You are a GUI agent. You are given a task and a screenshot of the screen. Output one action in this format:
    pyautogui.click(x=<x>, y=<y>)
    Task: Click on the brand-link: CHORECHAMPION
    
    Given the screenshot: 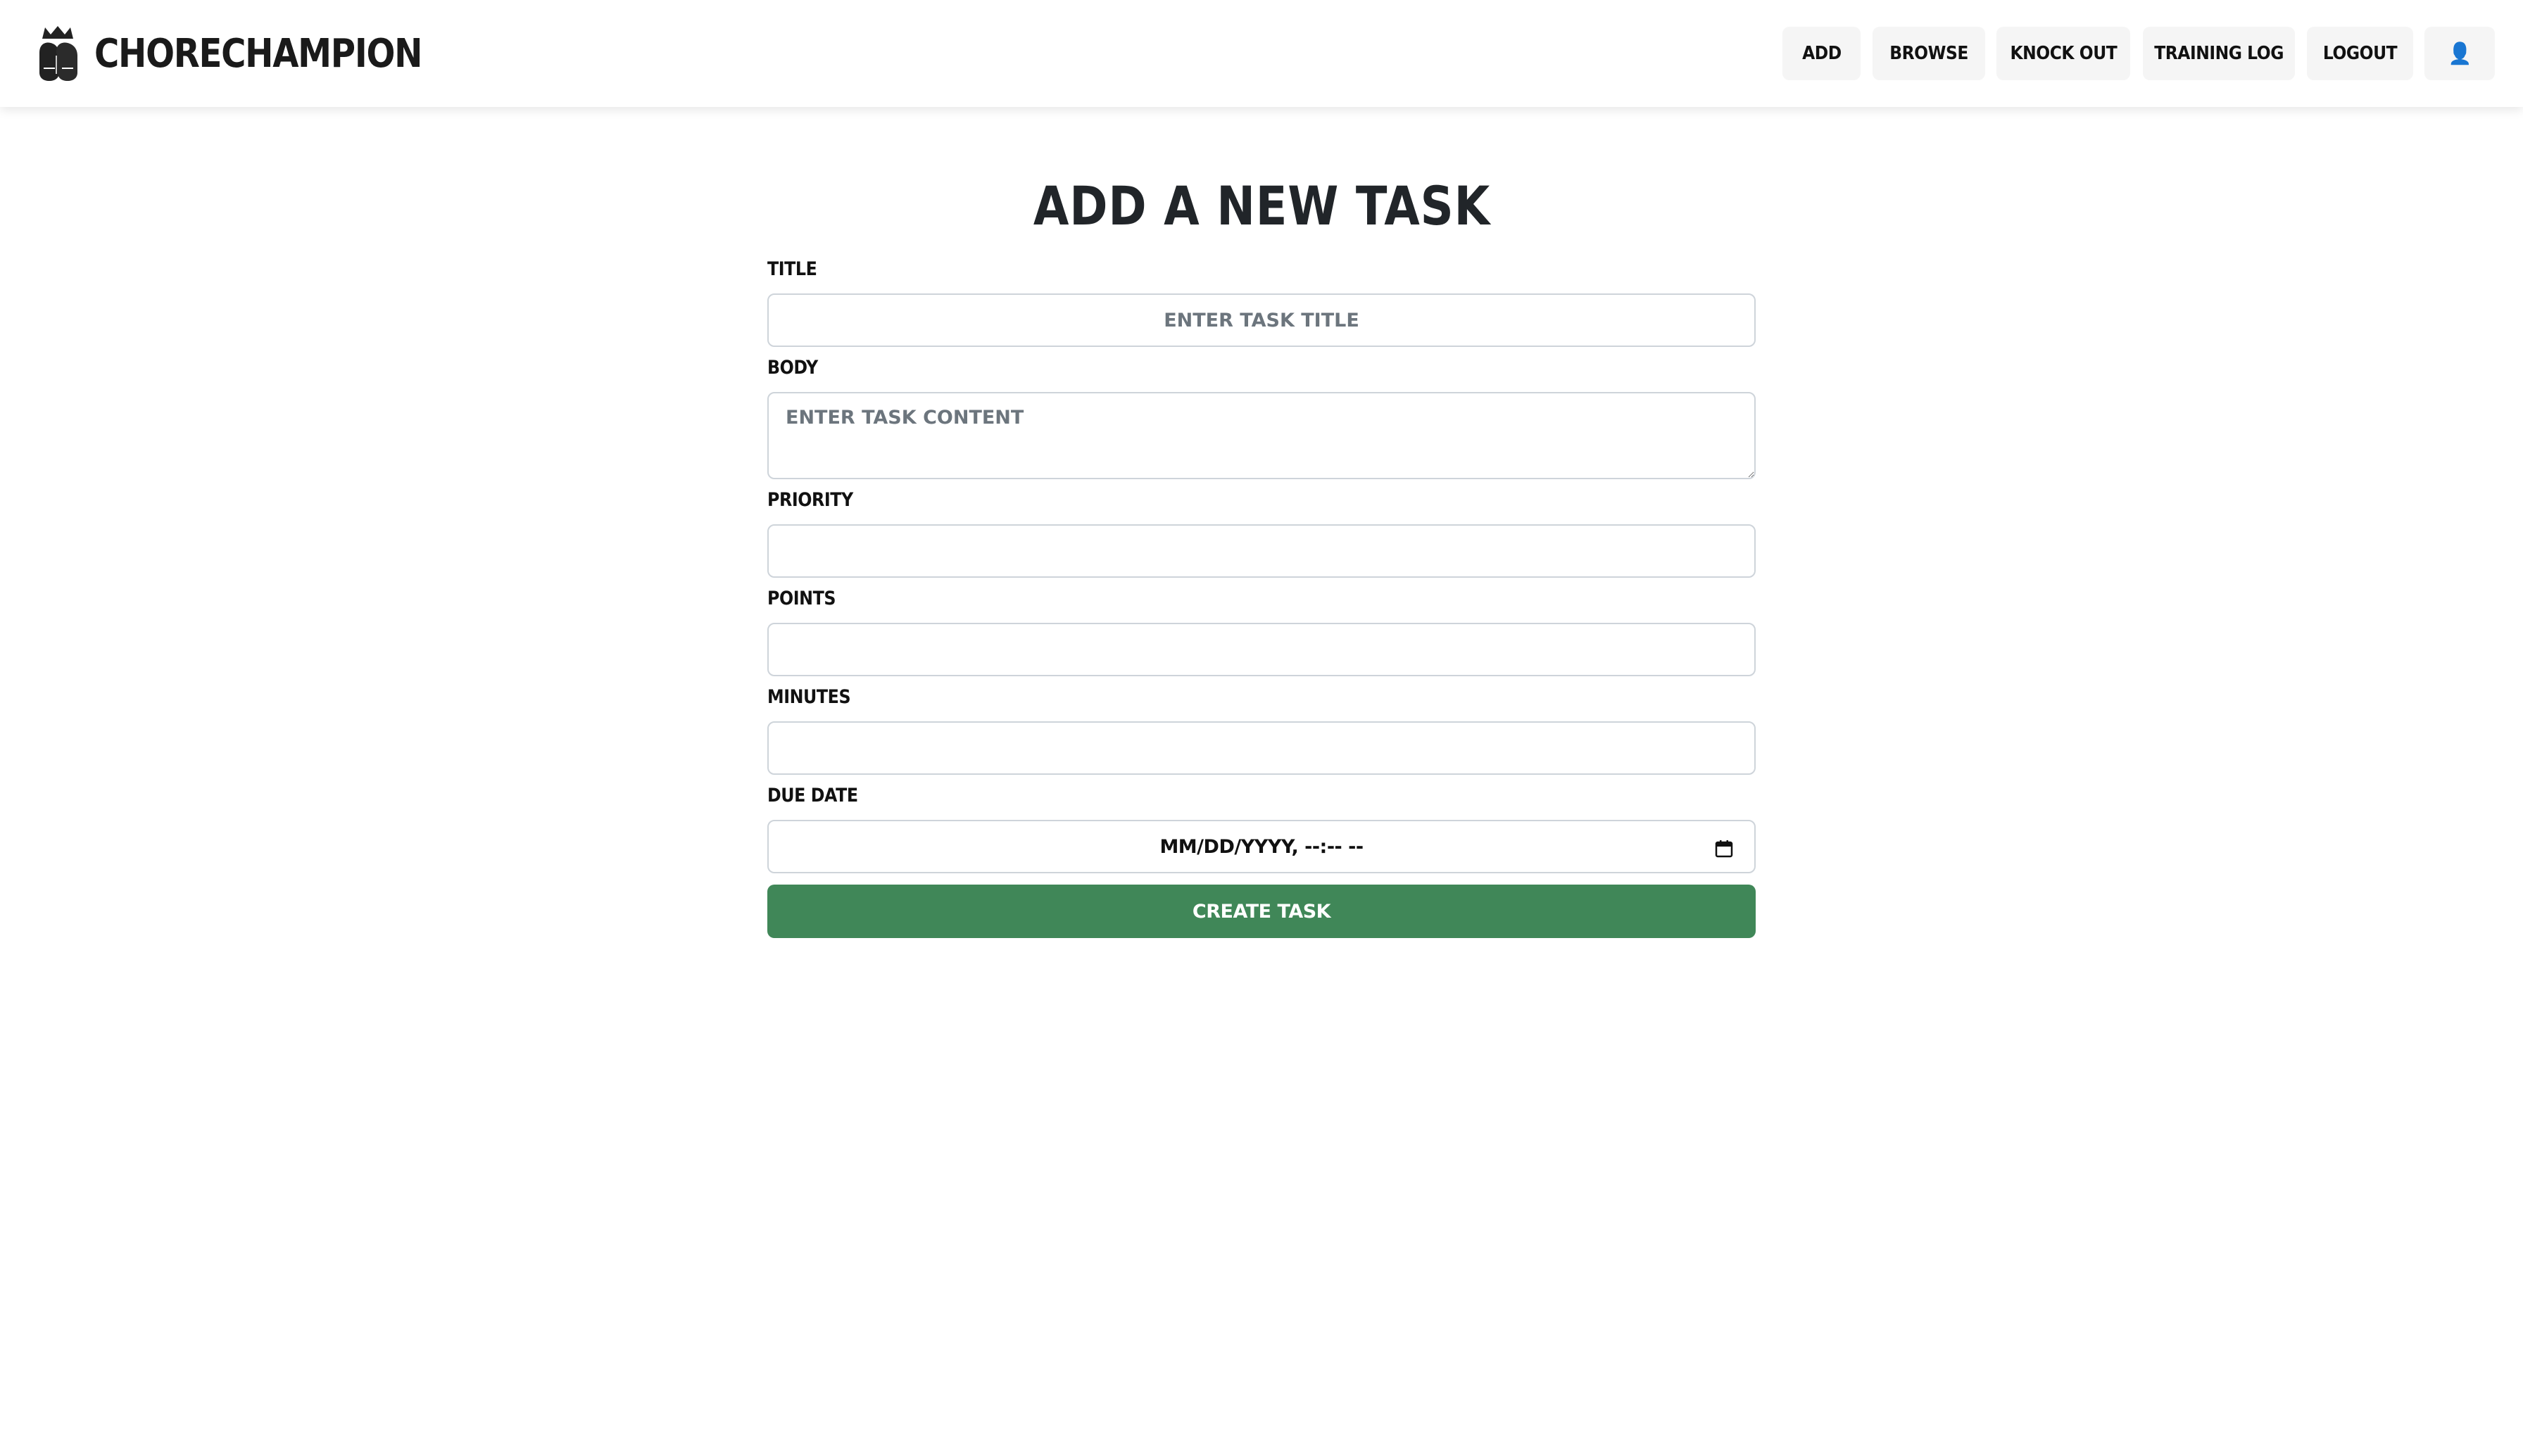 What is the action you would take?
    pyautogui.click(x=255, y=53)
    